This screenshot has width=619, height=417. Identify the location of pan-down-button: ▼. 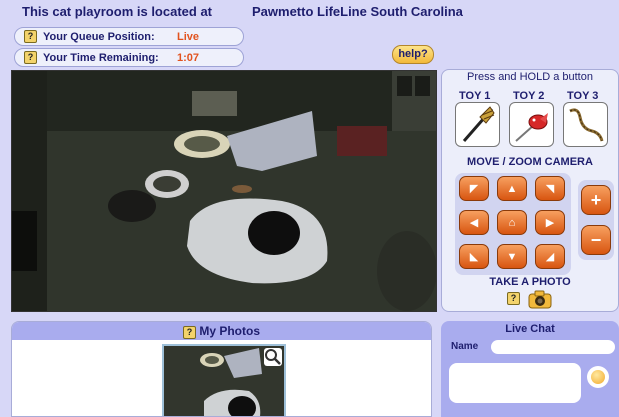
(512, 256).